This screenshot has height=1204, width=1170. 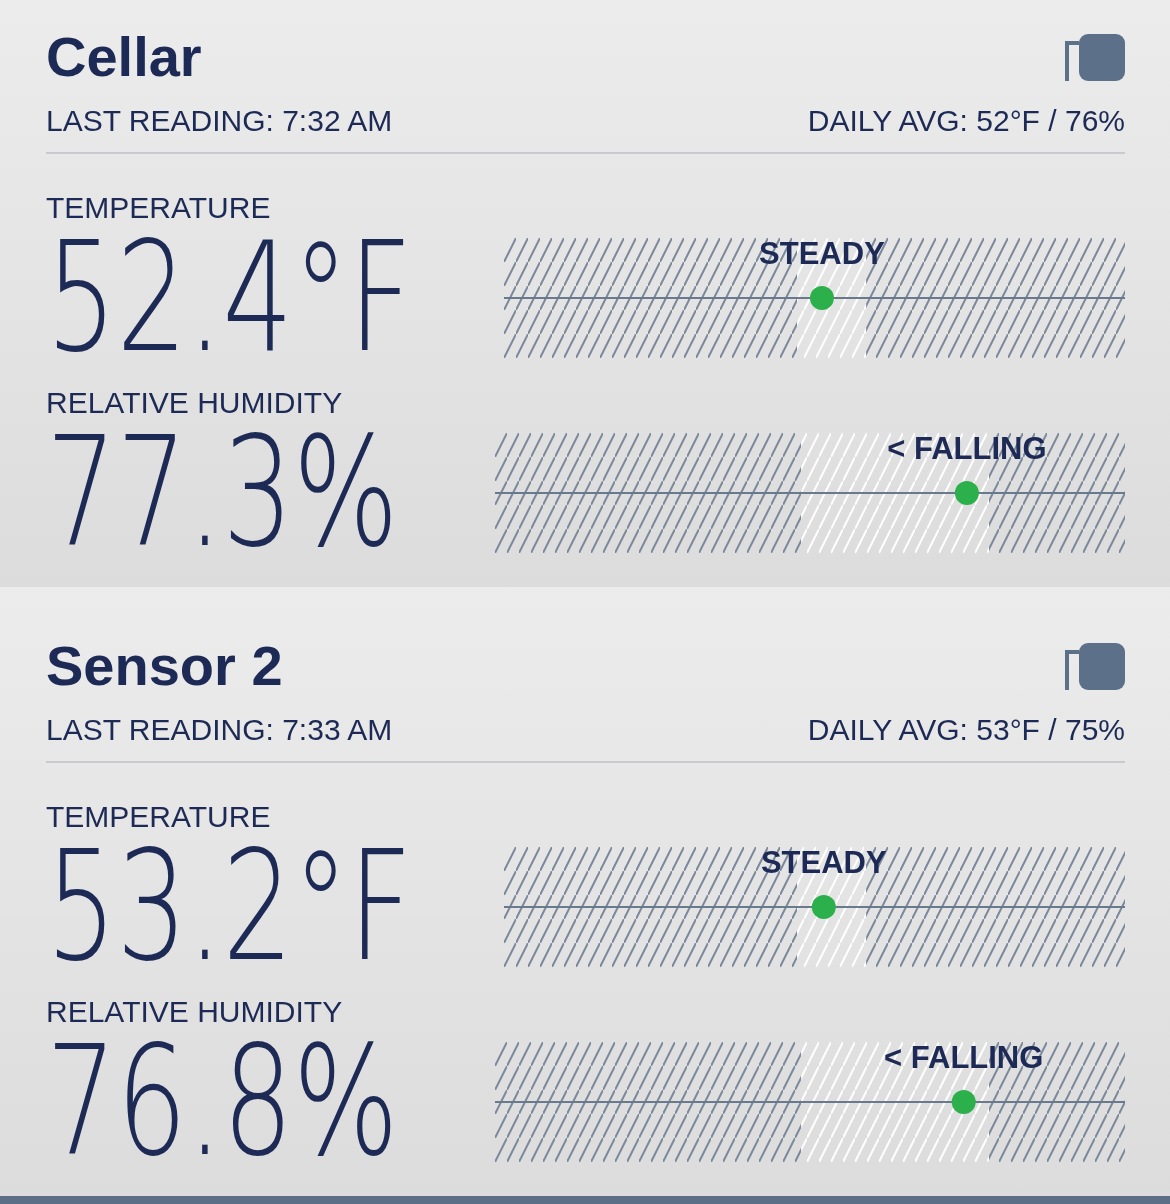 What do you see at coordinates (164, 666) in the screenshot?
I see `sensor-name: Sensor 2` at bounding box center [164, 666].